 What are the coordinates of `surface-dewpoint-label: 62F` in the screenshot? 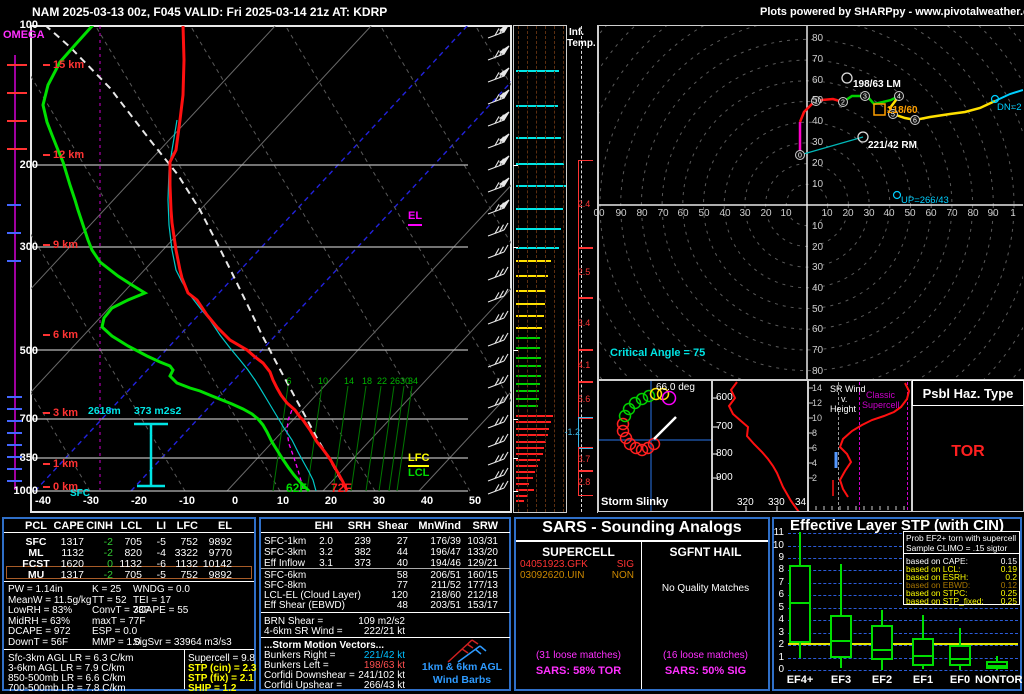 It's located at (296, 488).